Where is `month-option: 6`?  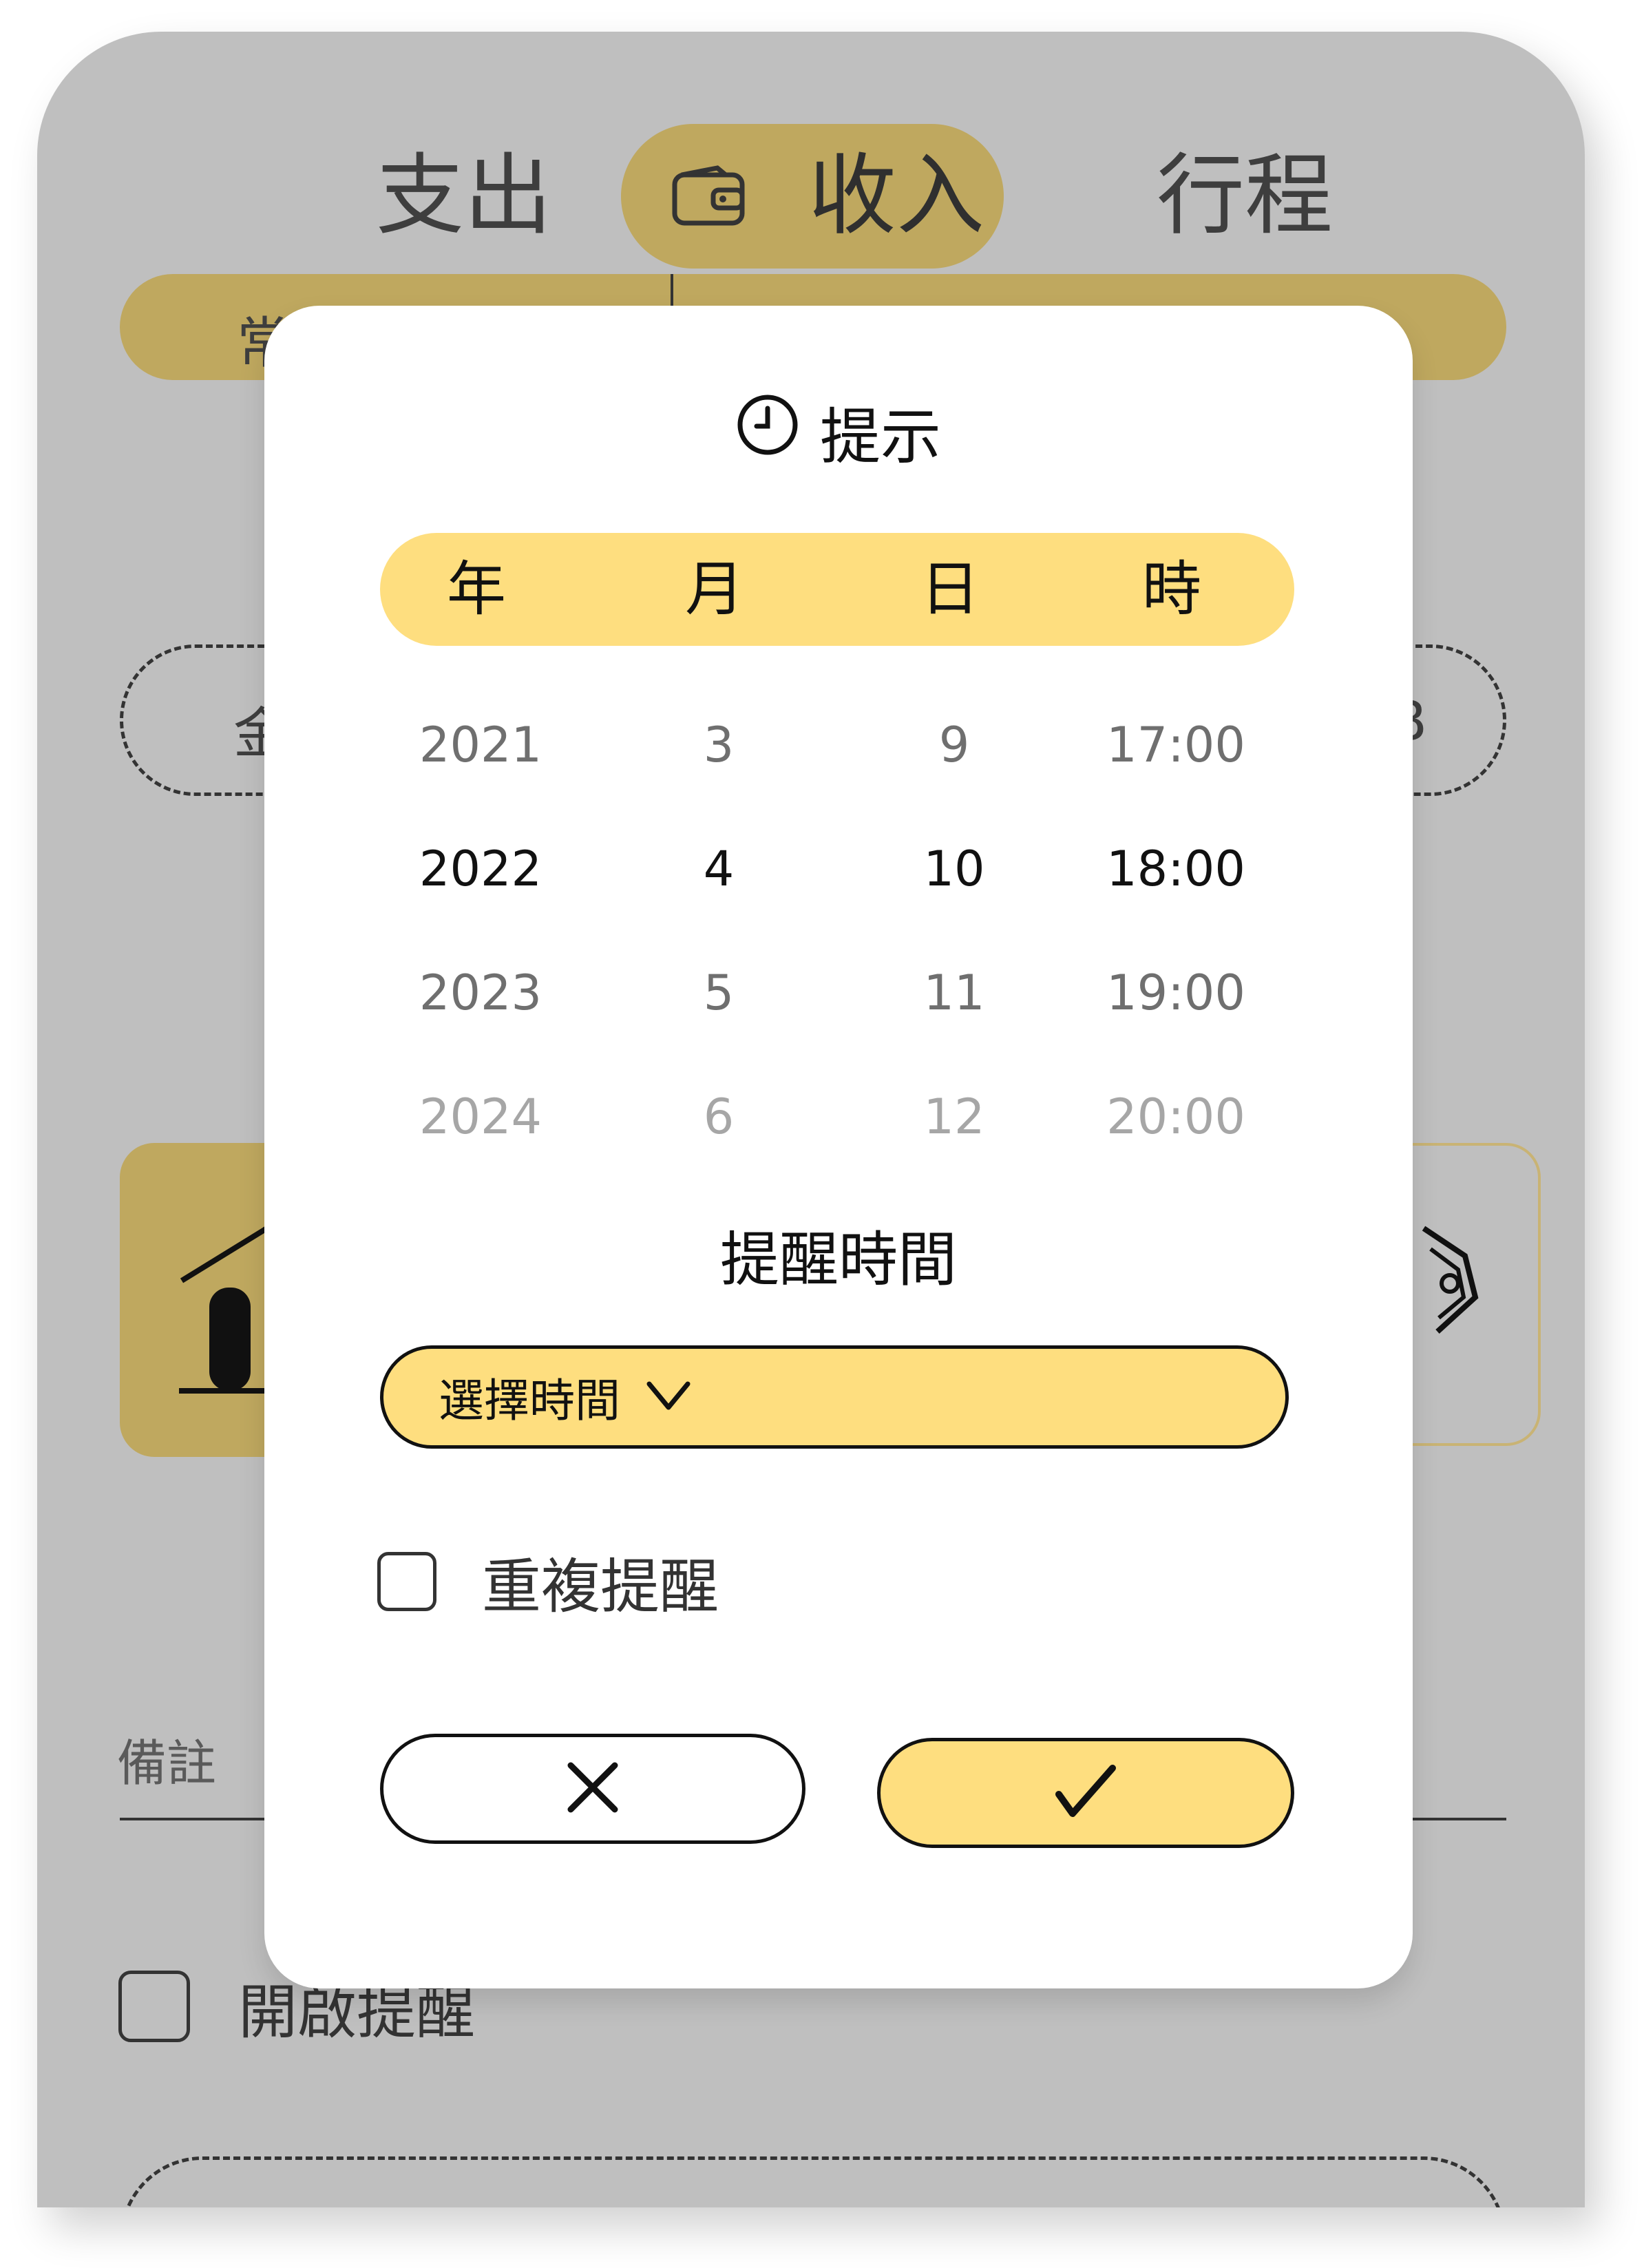 month-option: 6 is located at coordinates (718, 1116).